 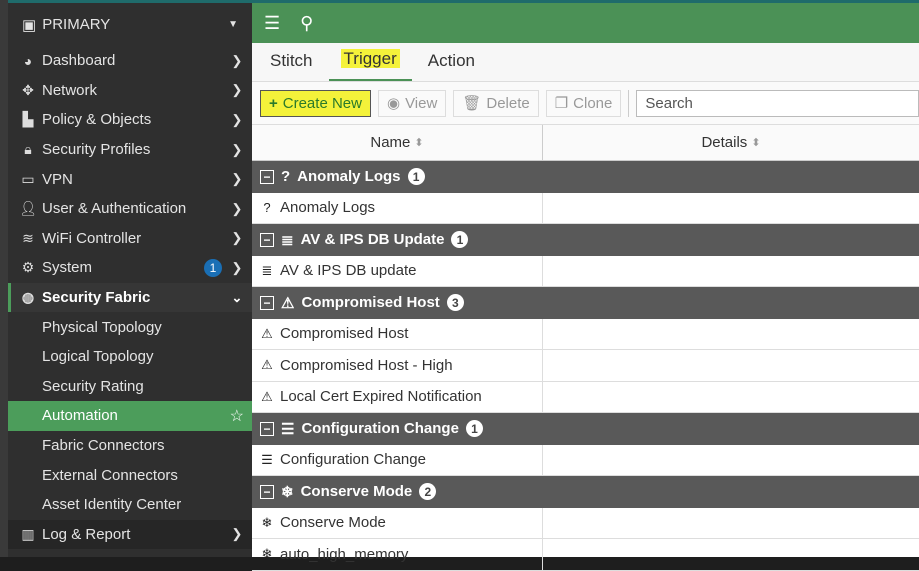 I want to click on table-row: ≣ AV & IPS DB update, so click(x=585, y=271).